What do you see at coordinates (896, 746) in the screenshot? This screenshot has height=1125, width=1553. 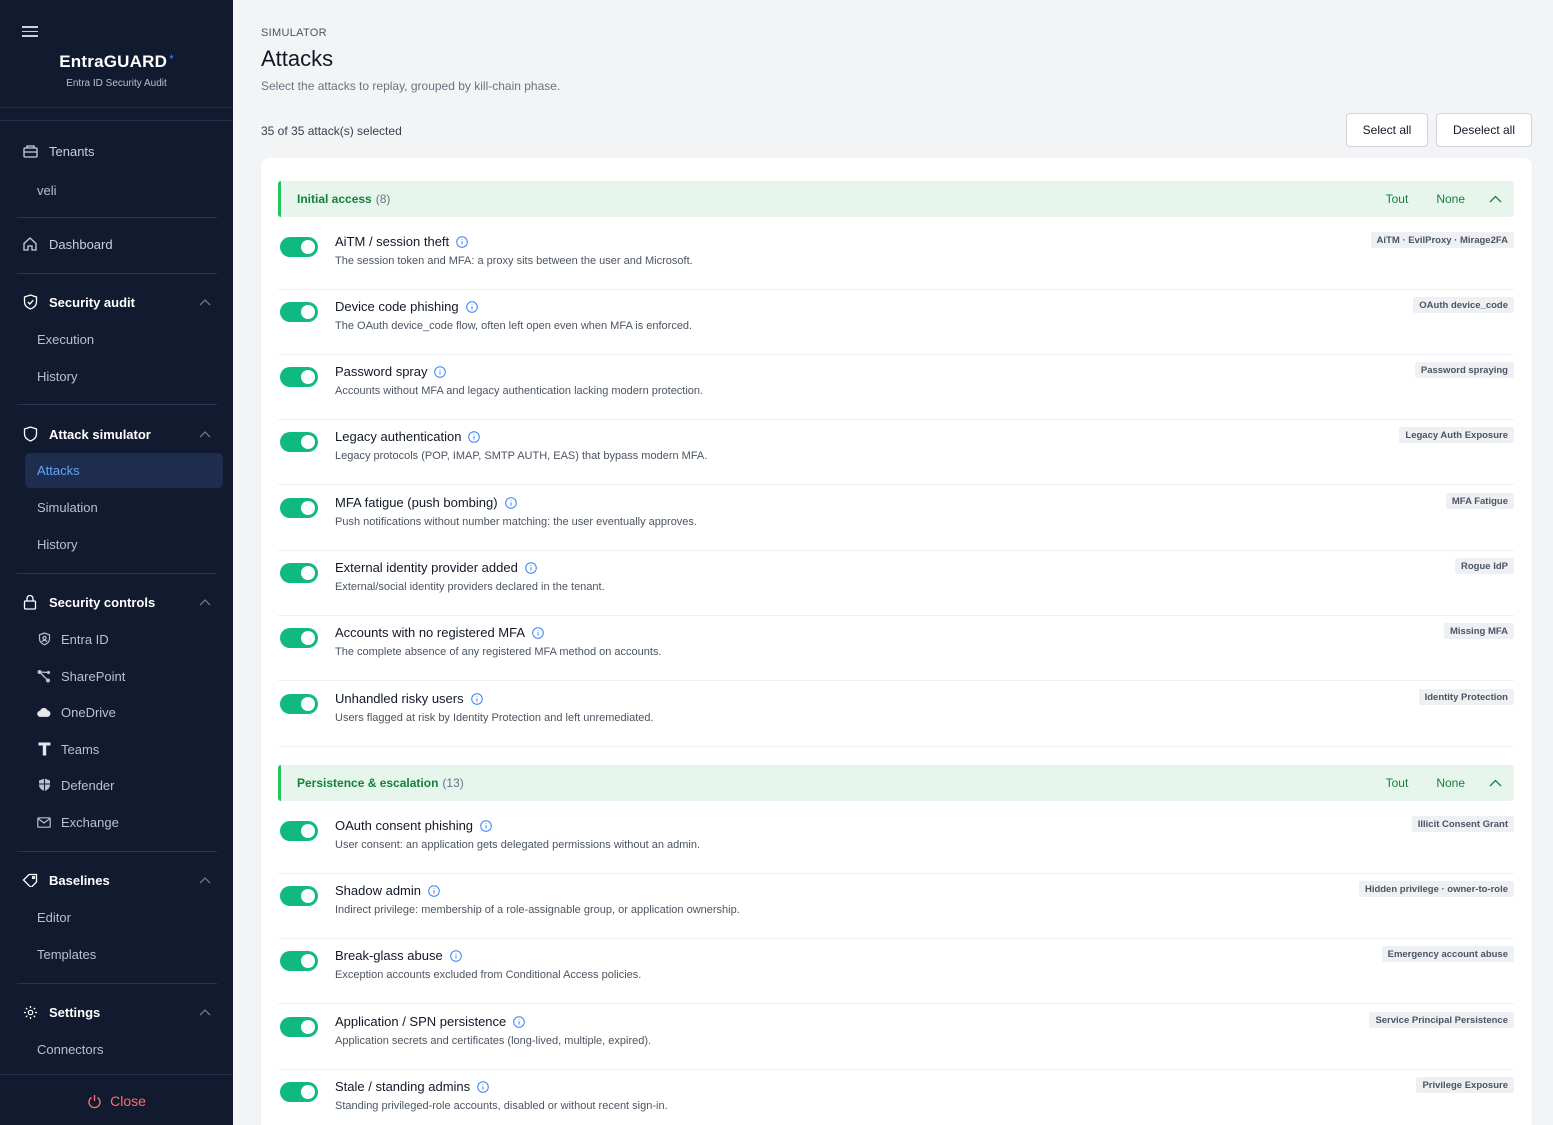 I see `row-divider` at bounding box center [896, 746].